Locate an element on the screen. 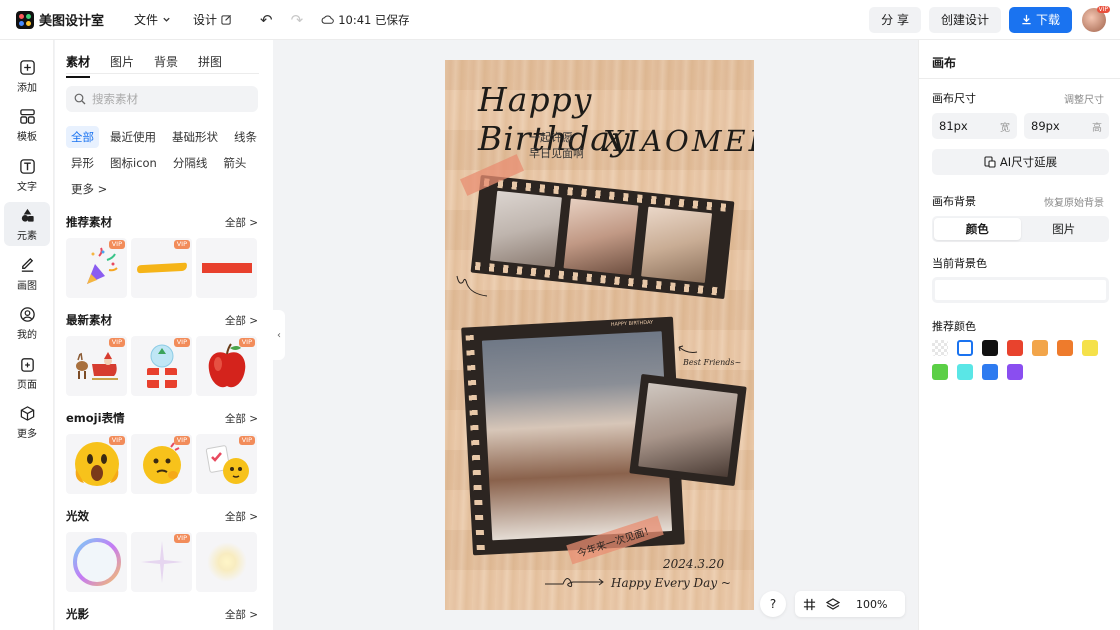 This screenshot has width=1120, height=630. tab-material: 素材 is located at coordinates (78, 65).